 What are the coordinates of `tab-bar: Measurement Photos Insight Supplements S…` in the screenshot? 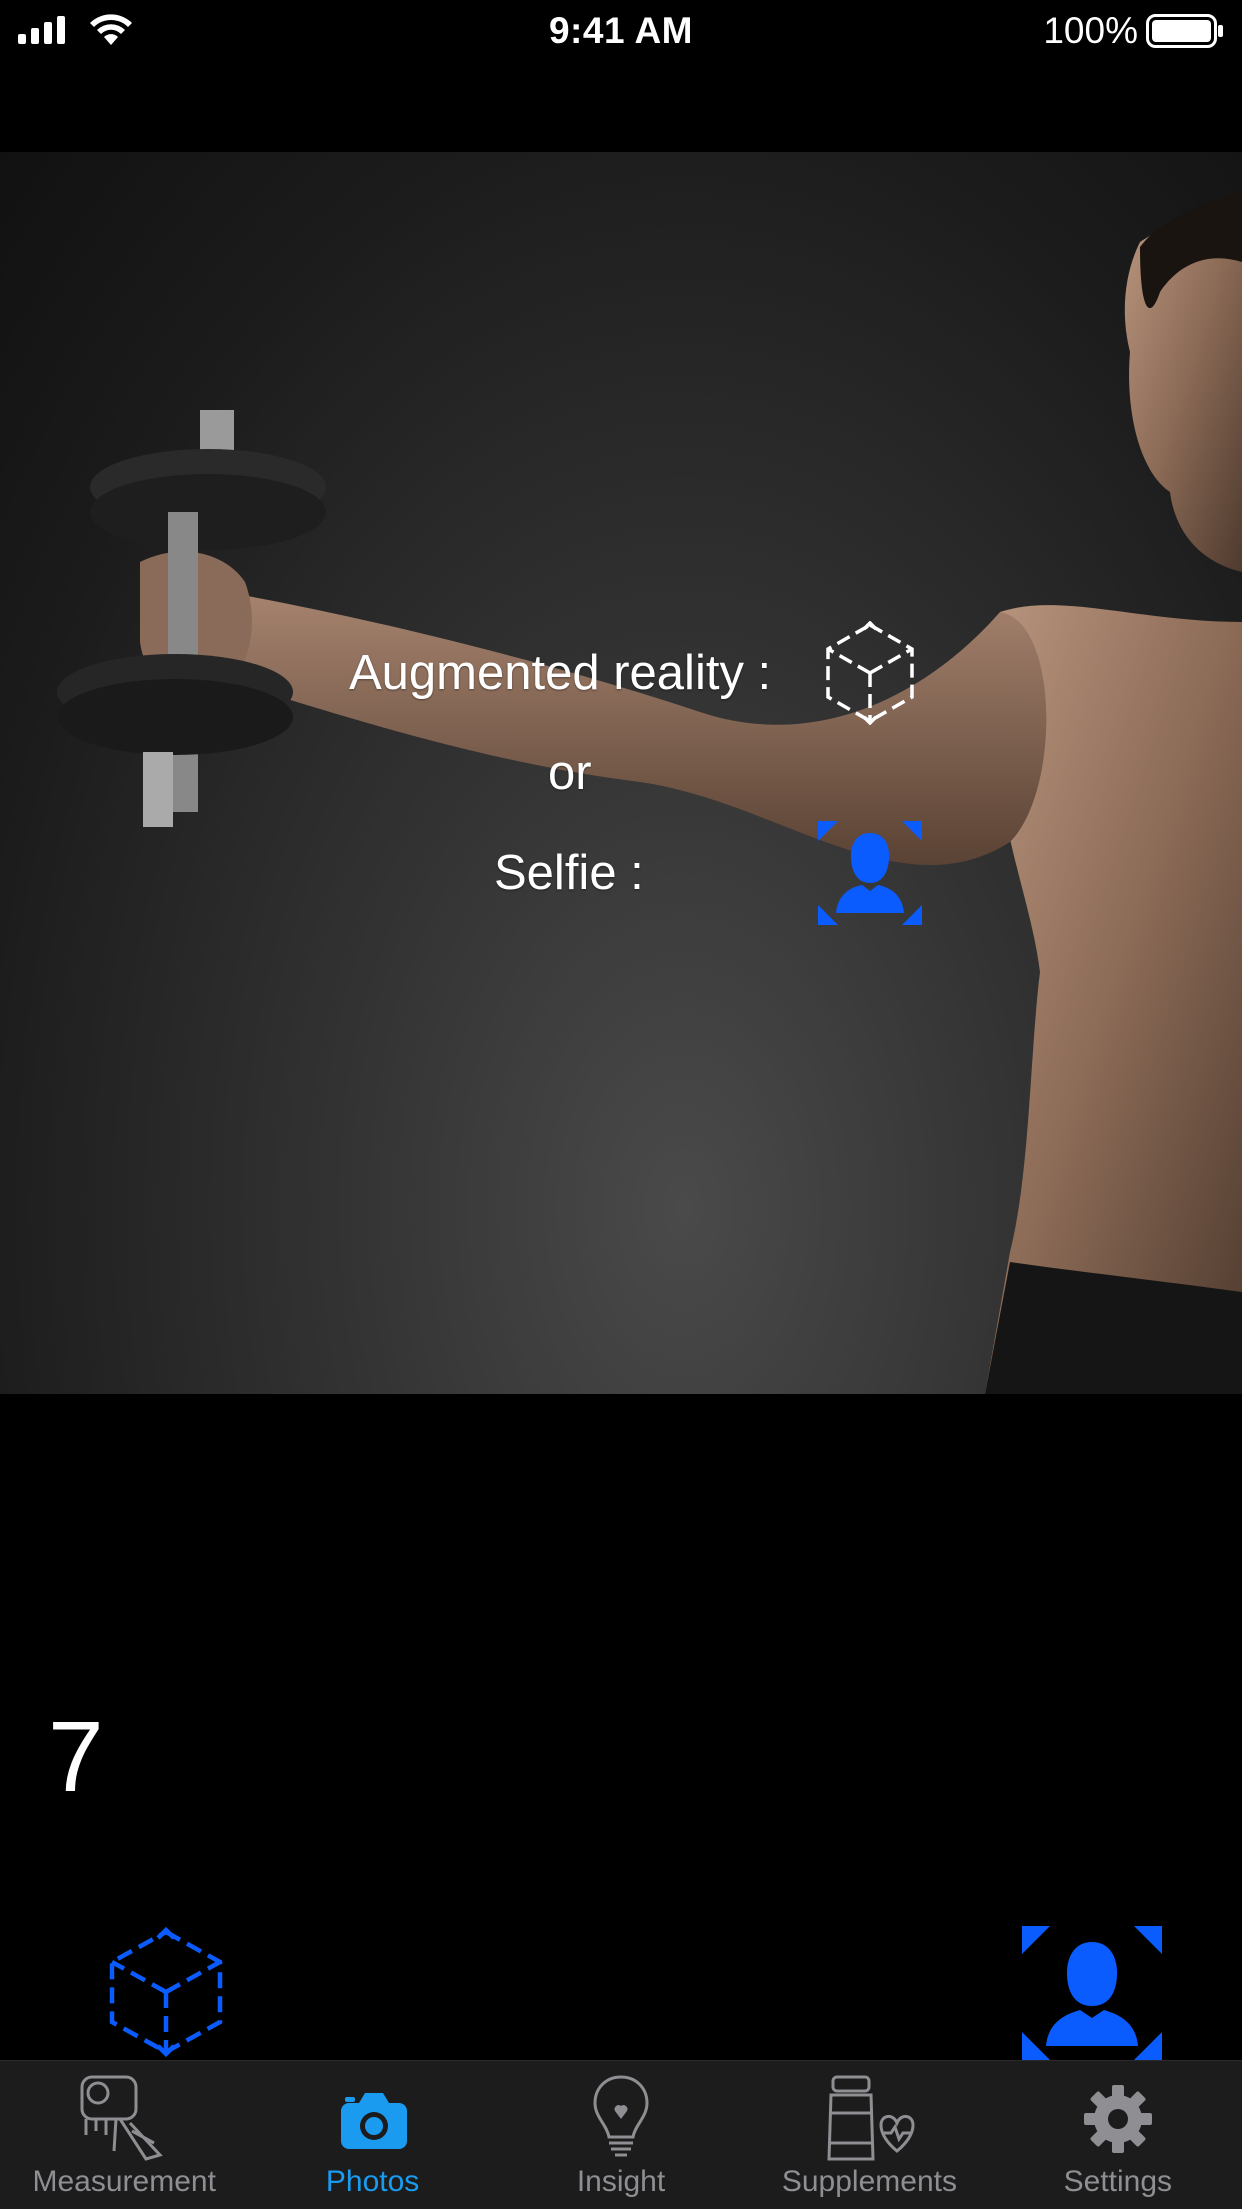 It's located at (621, 2134).